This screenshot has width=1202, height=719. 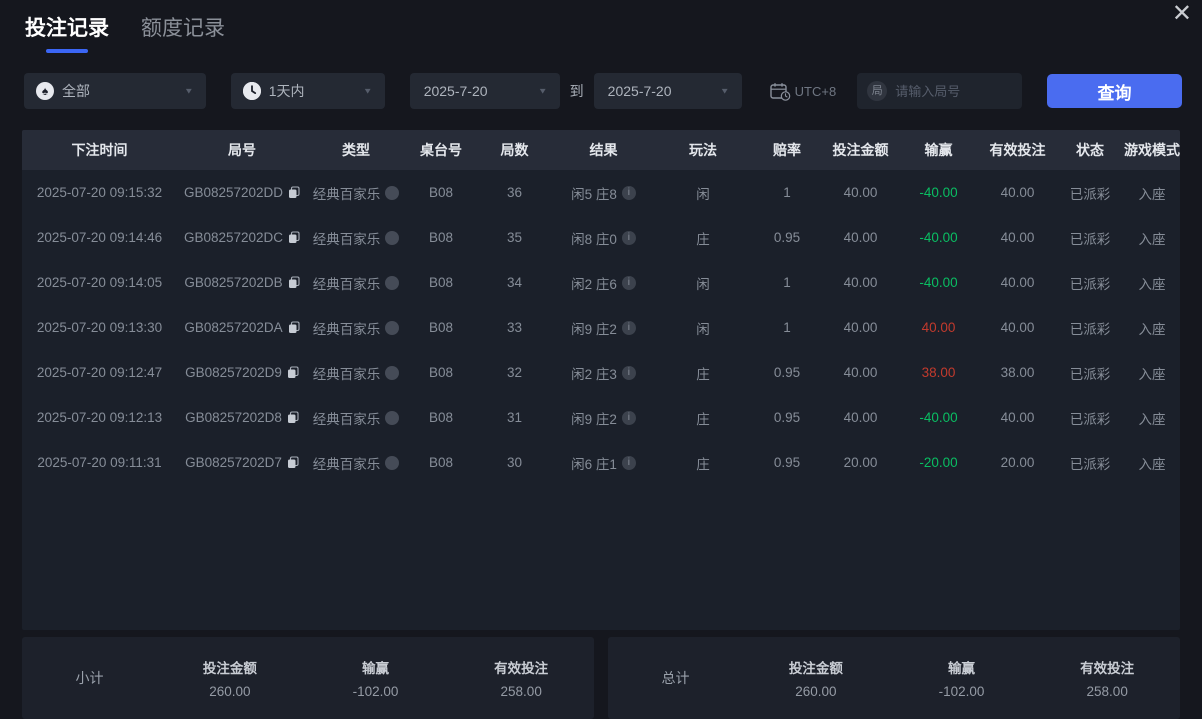 I want to click on timezone-label: UTC+8, so click(x=815, y=91).